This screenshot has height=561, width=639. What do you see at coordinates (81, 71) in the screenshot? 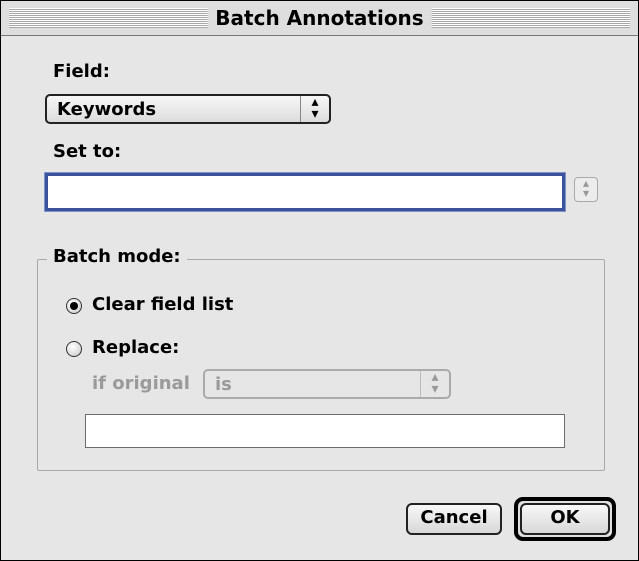
I see `field-label: Field:` at bounding box center [81, 71].